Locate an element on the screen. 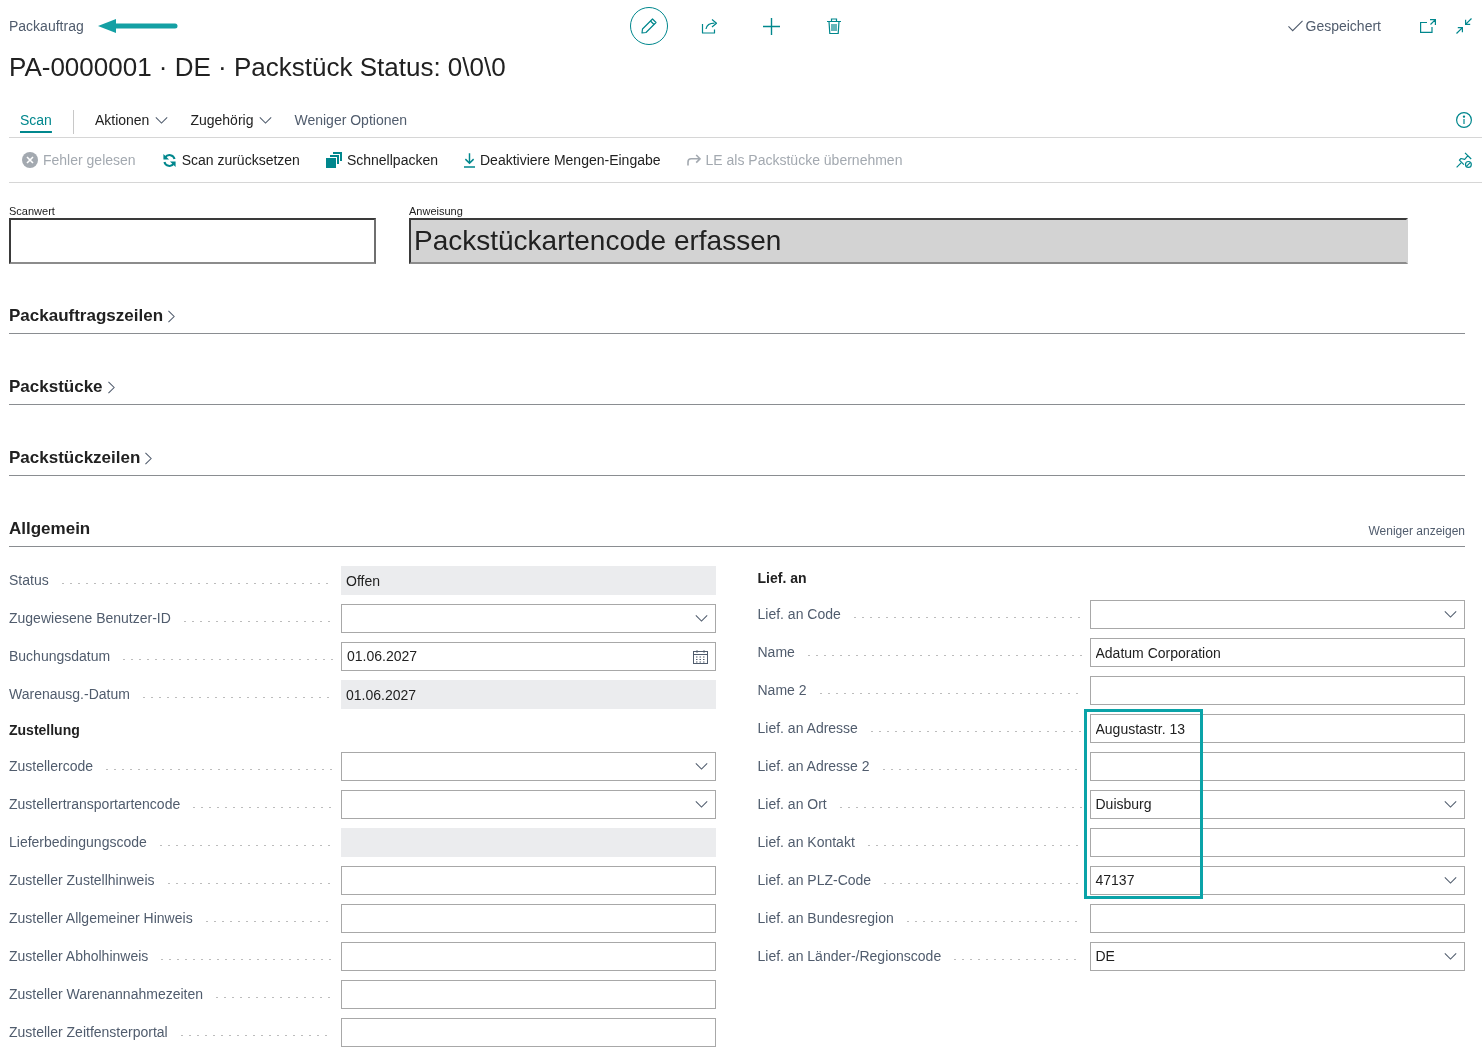 Image resolution: width=1482 pixels, height=1062 pixels. group-heading: Zustellung is located at coordinates (45, 730).